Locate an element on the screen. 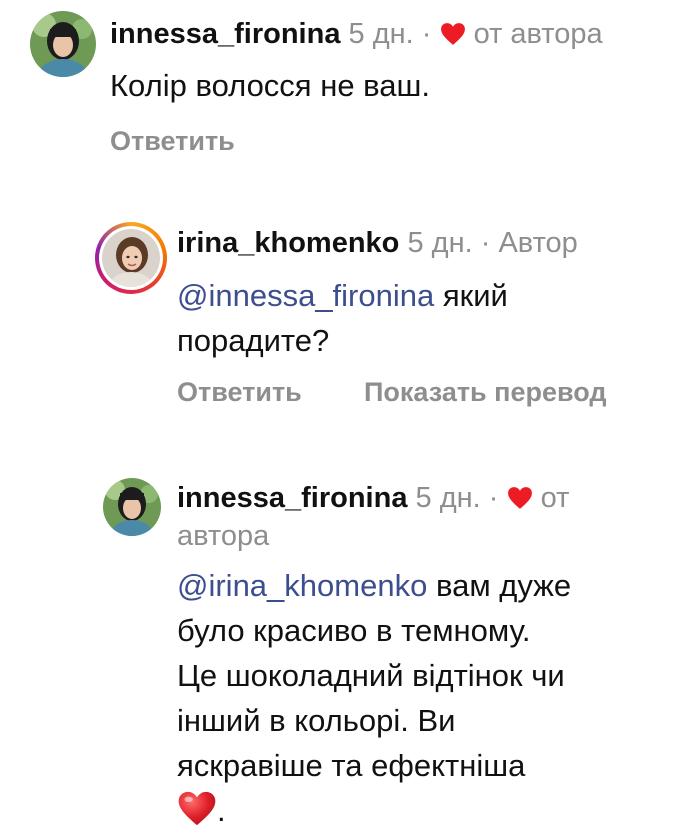 The image size is (700, 833). comment-text-part: інший в кольорі. Ви is located at coordinates (316, 720).